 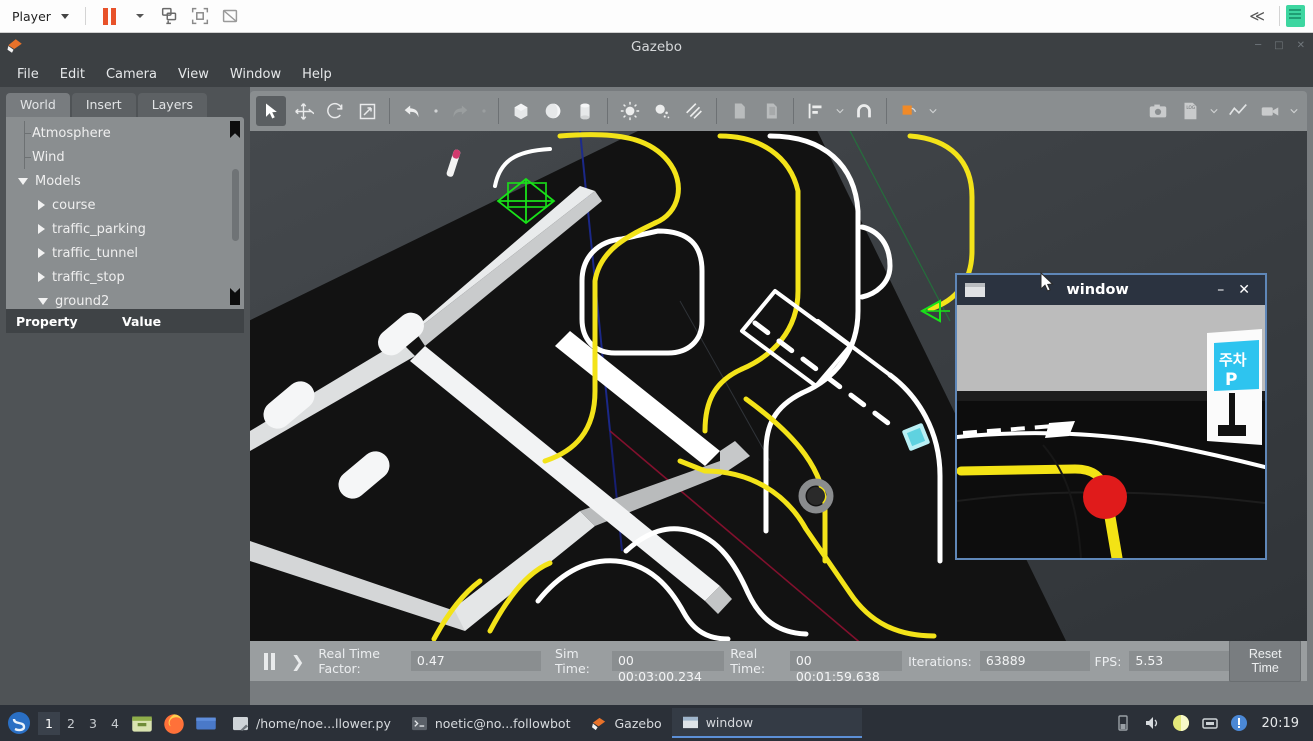 I want to click on insert-box-button, so click(x=521, y=111).